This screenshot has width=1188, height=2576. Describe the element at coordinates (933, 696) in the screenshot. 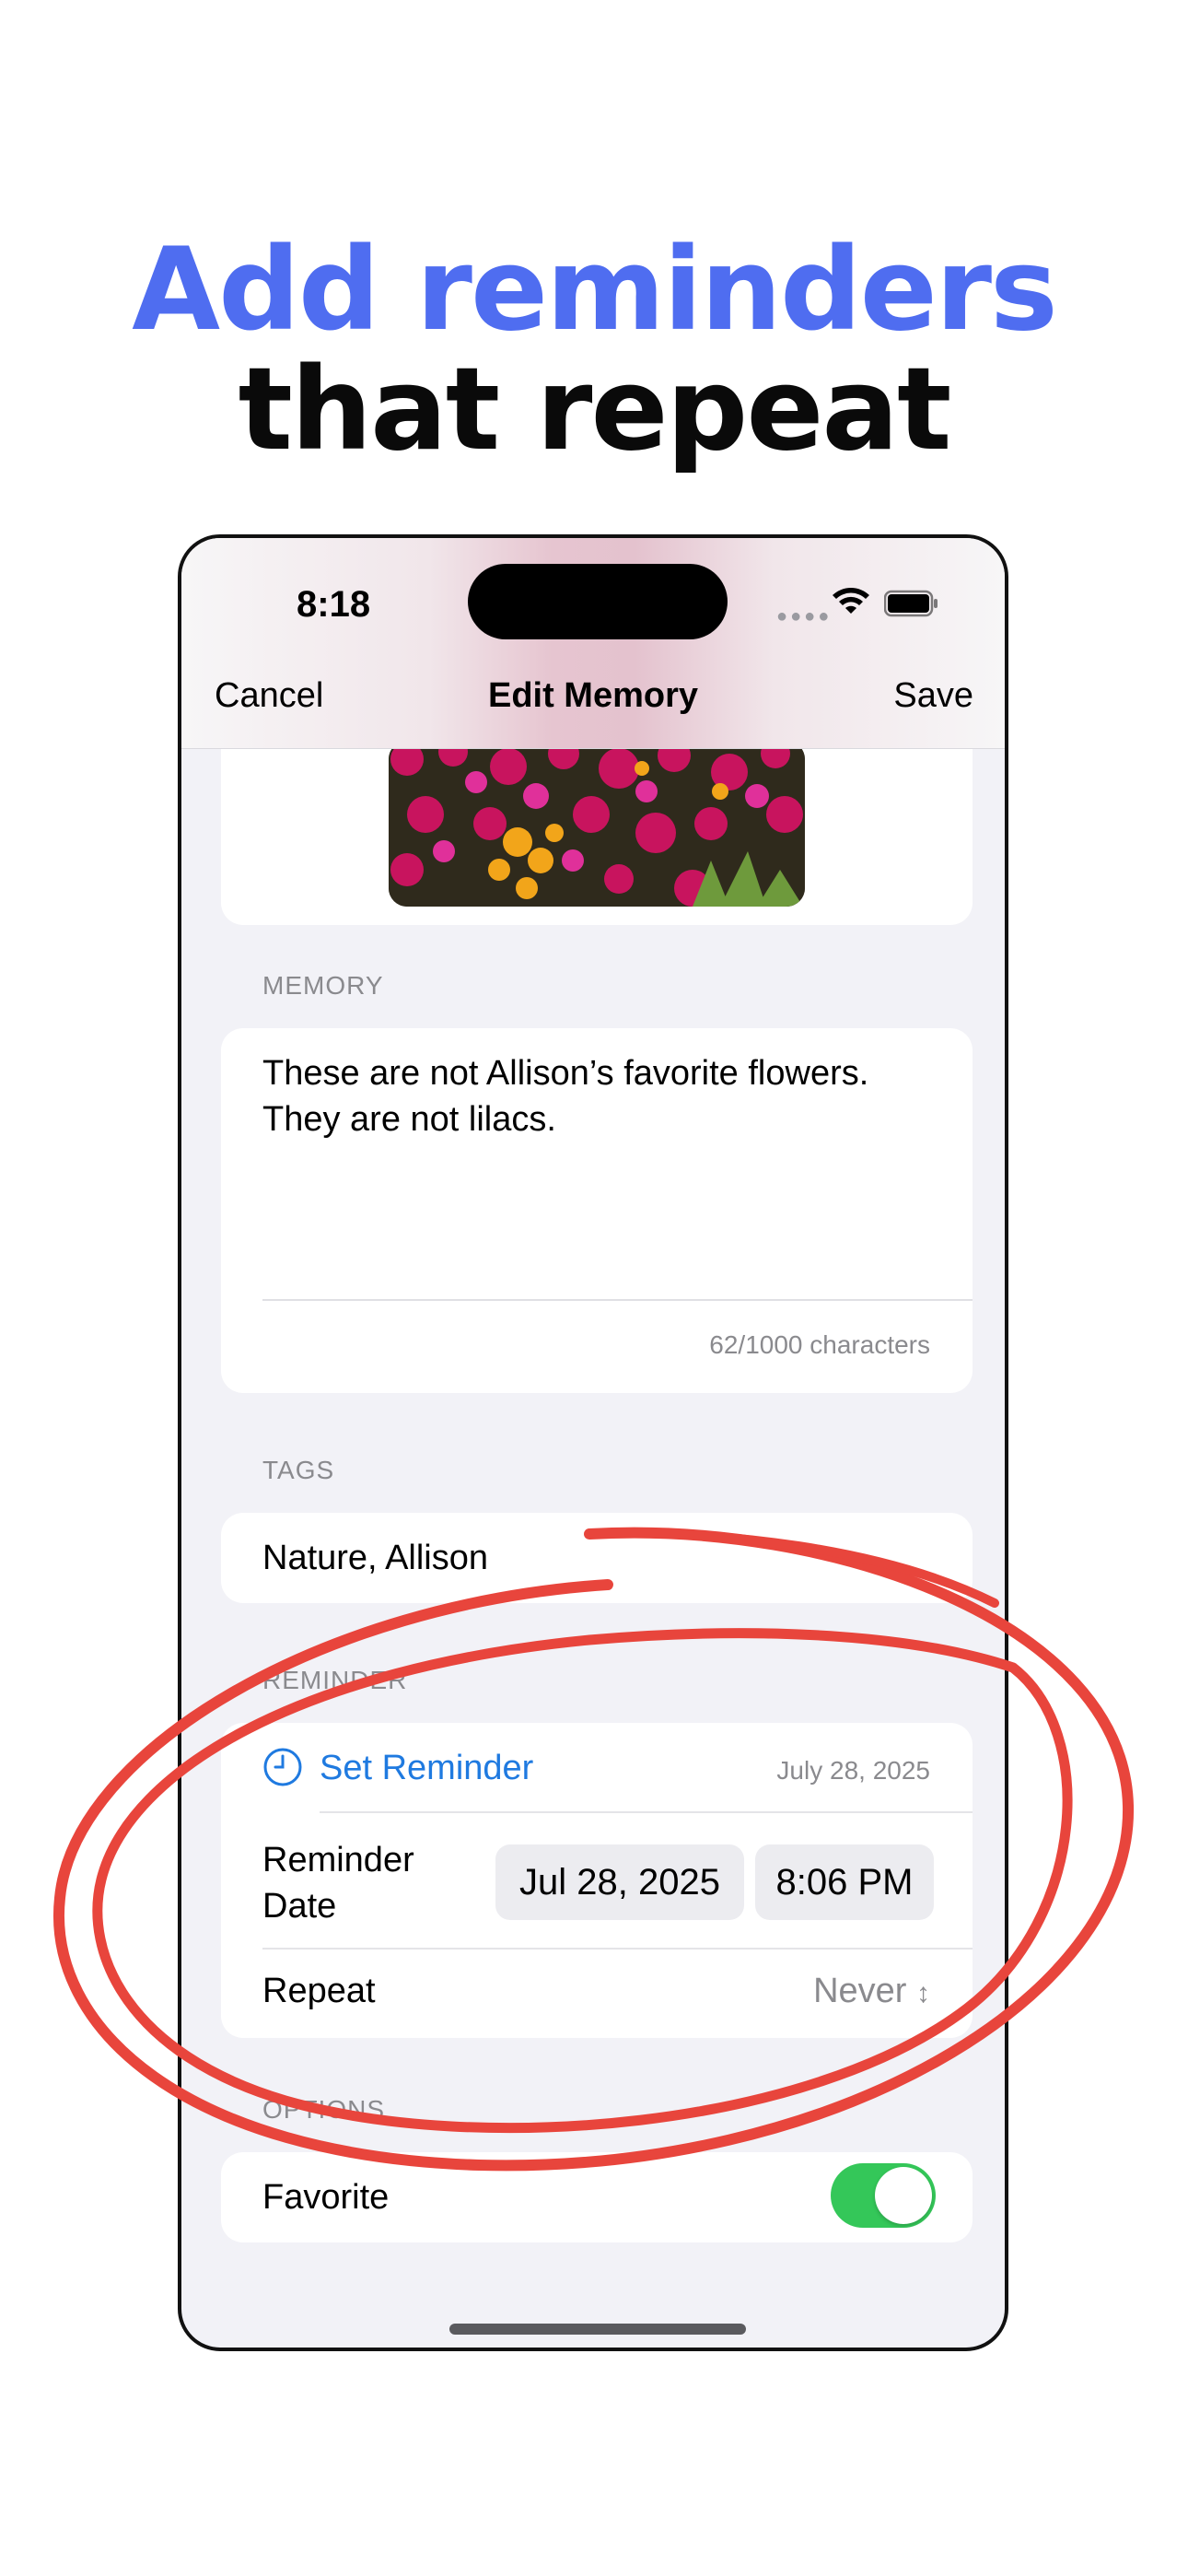

I see `save-button: Save` at that location.